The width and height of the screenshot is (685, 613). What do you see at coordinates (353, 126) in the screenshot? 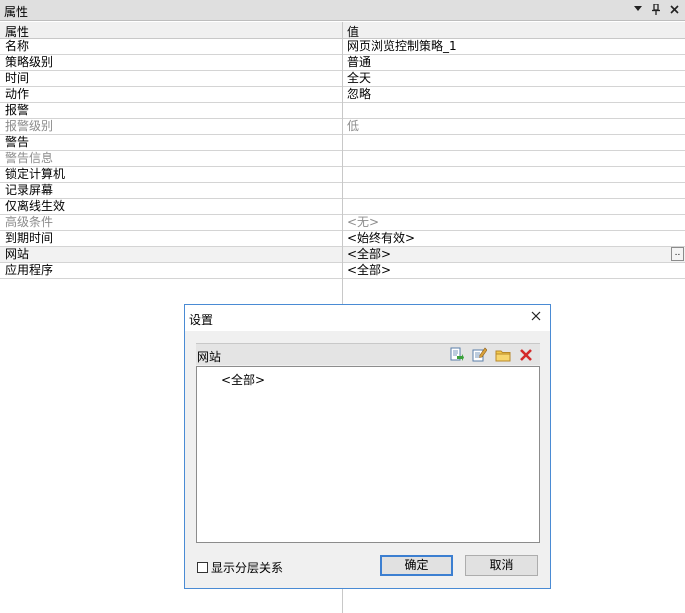
I see `property-value: 低` at bounding box center [353, 126].